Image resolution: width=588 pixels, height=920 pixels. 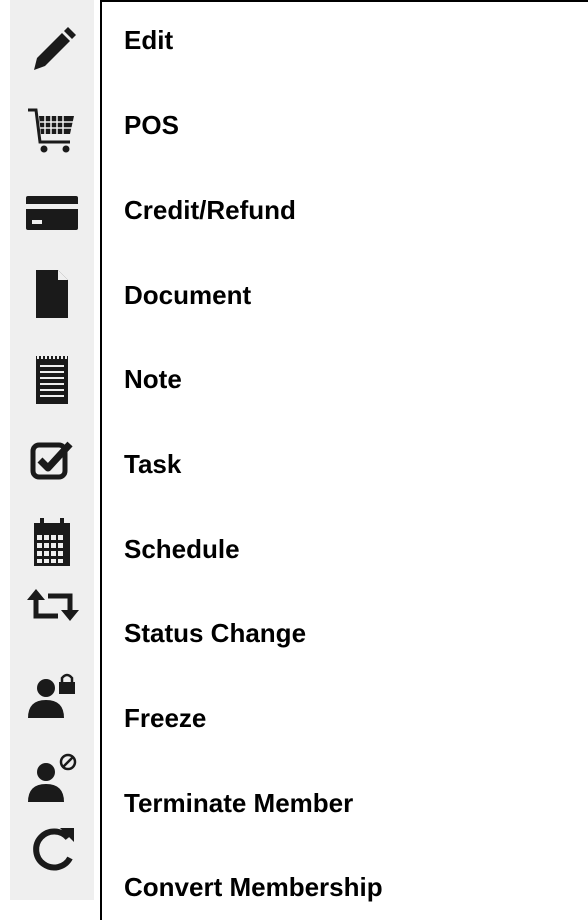 I want to click on menu-item-edit: Edit, so click(x=148, y=40).